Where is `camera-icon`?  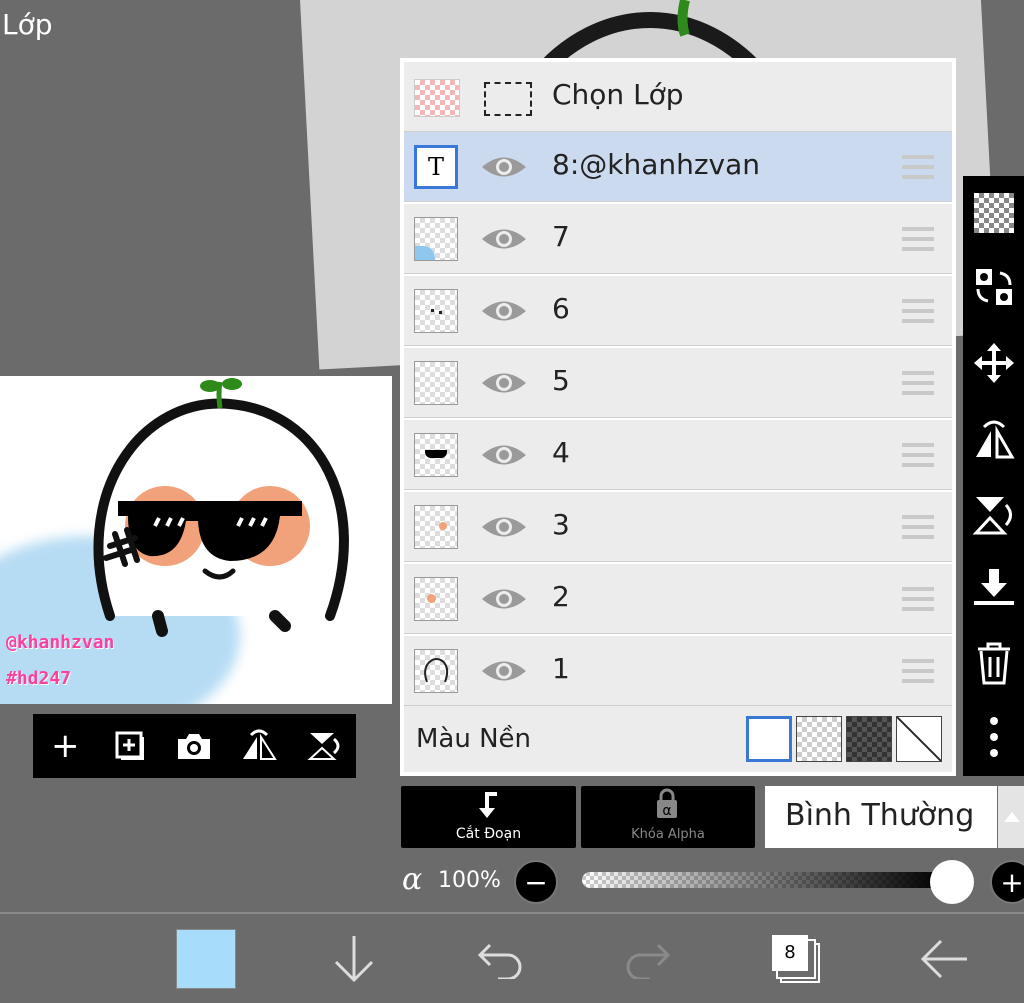 camera-icon is located at coordinates (194, 746).